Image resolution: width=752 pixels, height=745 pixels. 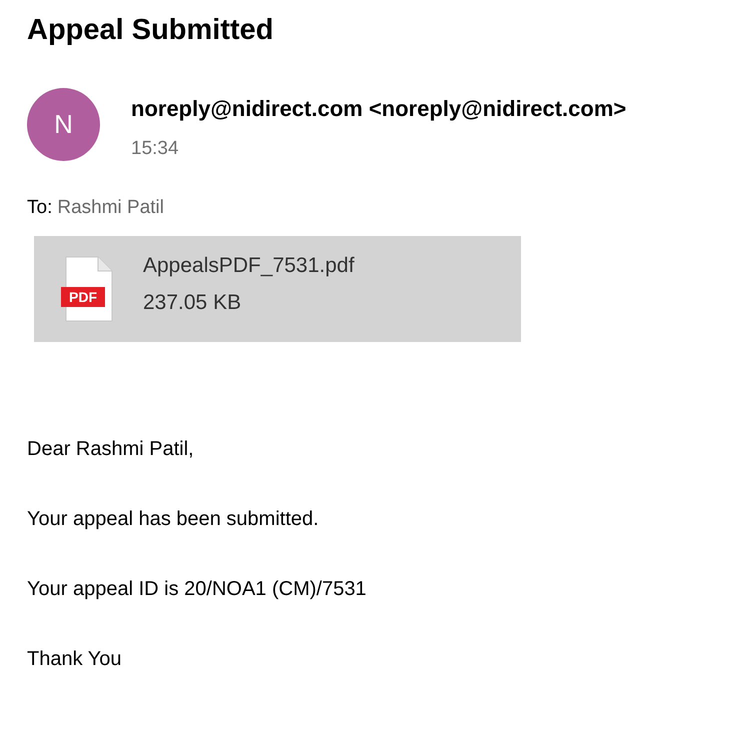 I want to click on message-paragraph: Dear Rashmi Patil,, so click(x=110, y=449).